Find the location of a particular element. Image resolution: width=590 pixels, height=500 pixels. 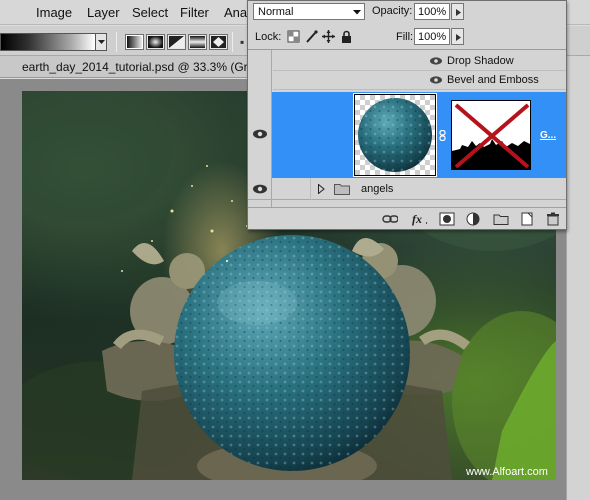

mask-disabled-icon is located at coordinates (491, 136).